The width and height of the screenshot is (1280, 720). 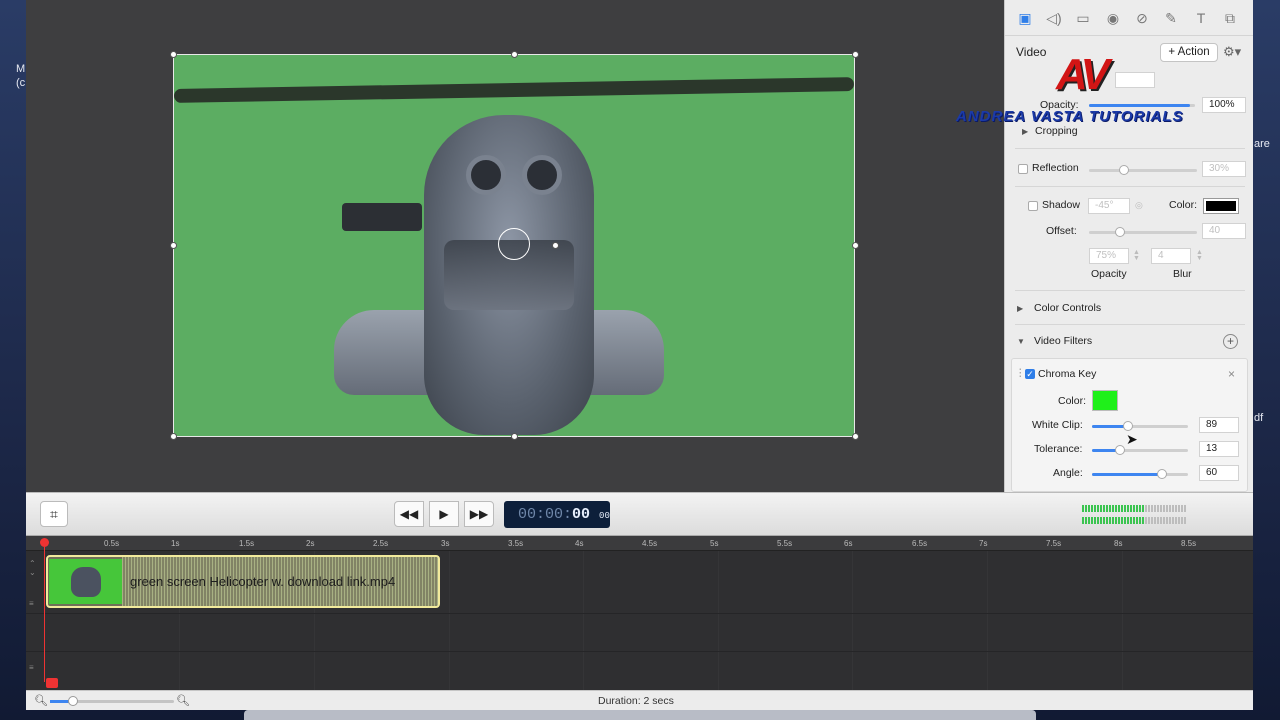 I want to click on offset-slider-knob, so click(x=1120, y=232).